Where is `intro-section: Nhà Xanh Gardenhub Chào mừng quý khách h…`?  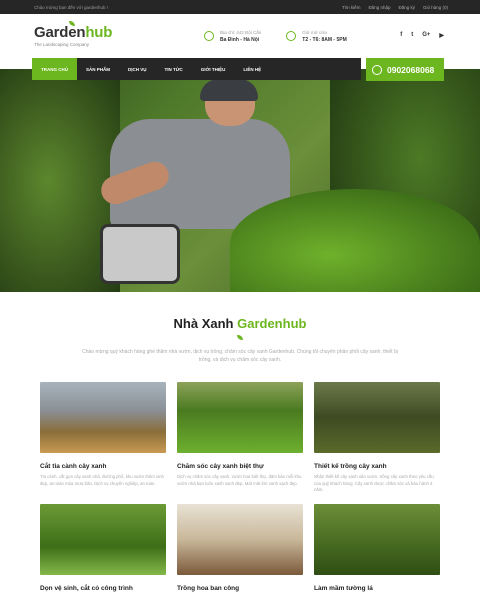
intro-section: Nhà Xanh Gardenhub Chào mừng quý khách h… is located at coordinates (240, 340).